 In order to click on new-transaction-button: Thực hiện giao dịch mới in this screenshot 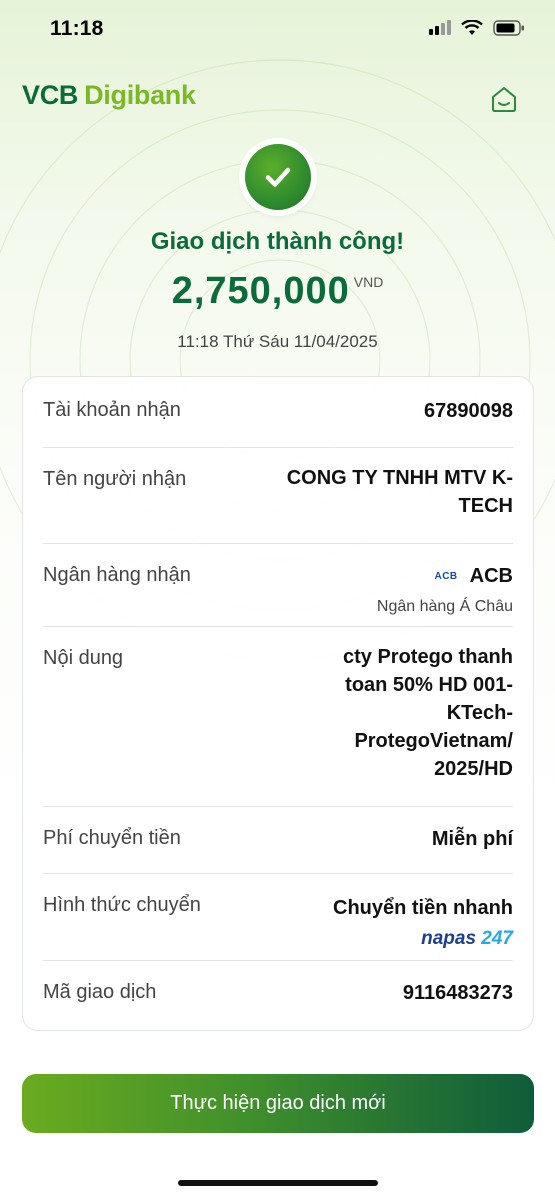, I will do `click(278, 1103)`.